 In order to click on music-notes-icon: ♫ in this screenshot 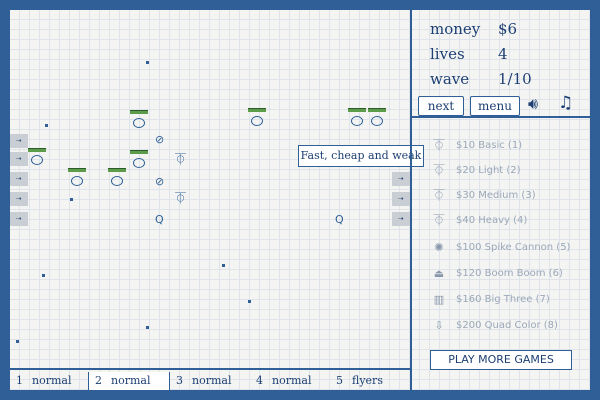, I will do `click(565, 103)`.